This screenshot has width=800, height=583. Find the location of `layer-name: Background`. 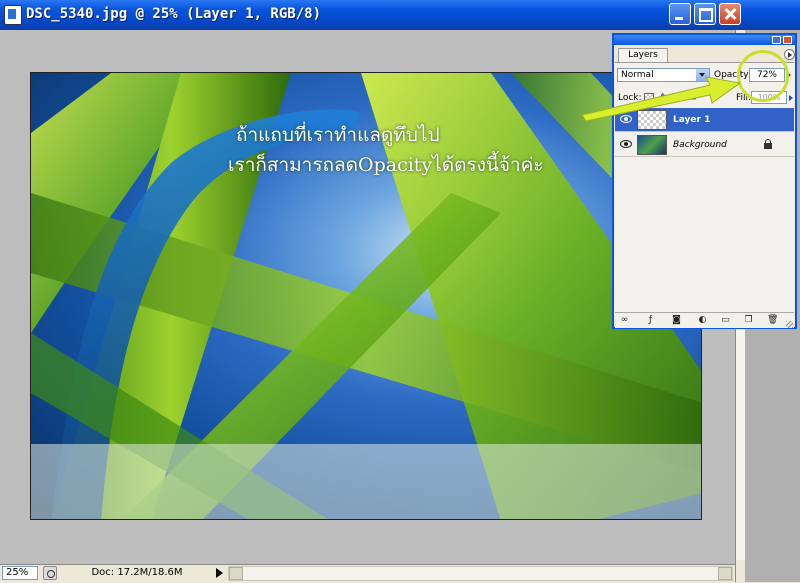

layer-name: Background is located at coordinates (700, 145).